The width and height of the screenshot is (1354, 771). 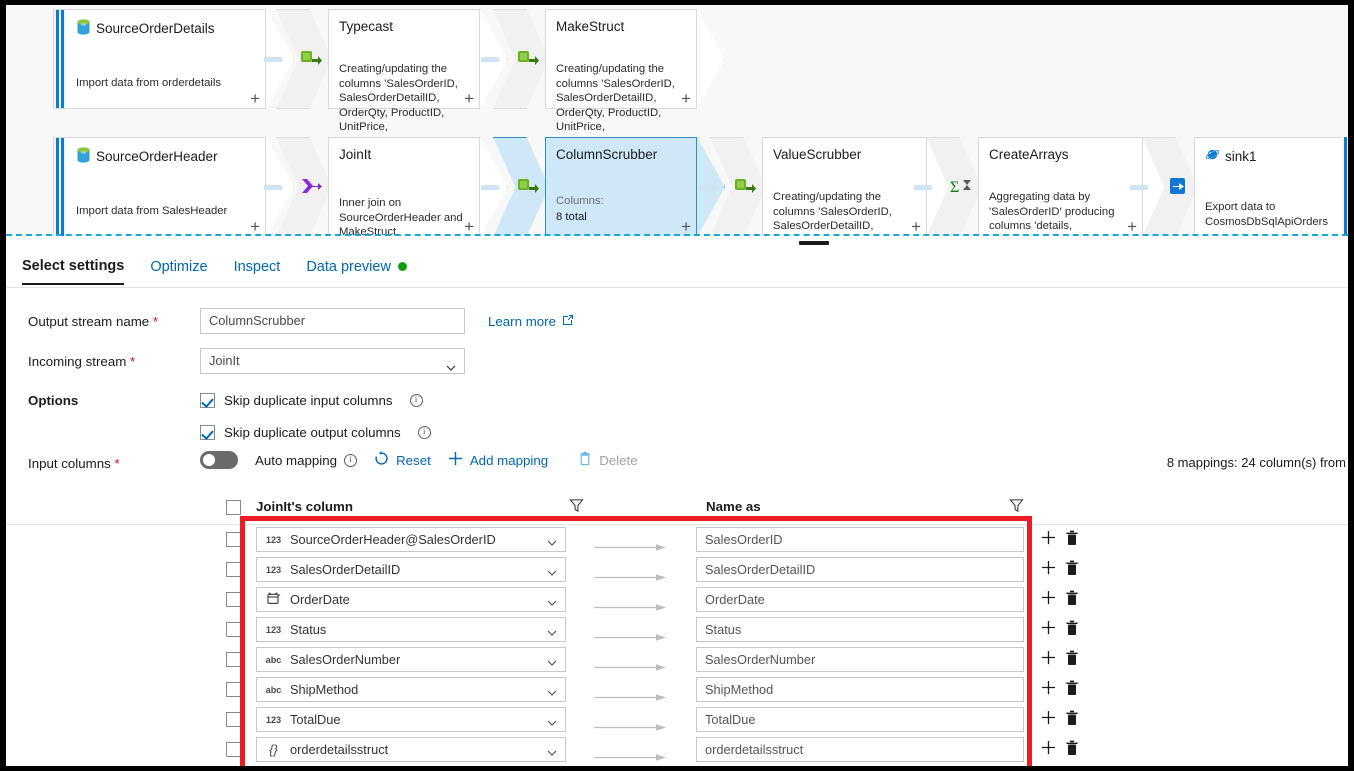 What do you see at coordinates (860, 719) in the screenshot?
I see `target-name-input: TotalDue` at bounding box center [860, 719].